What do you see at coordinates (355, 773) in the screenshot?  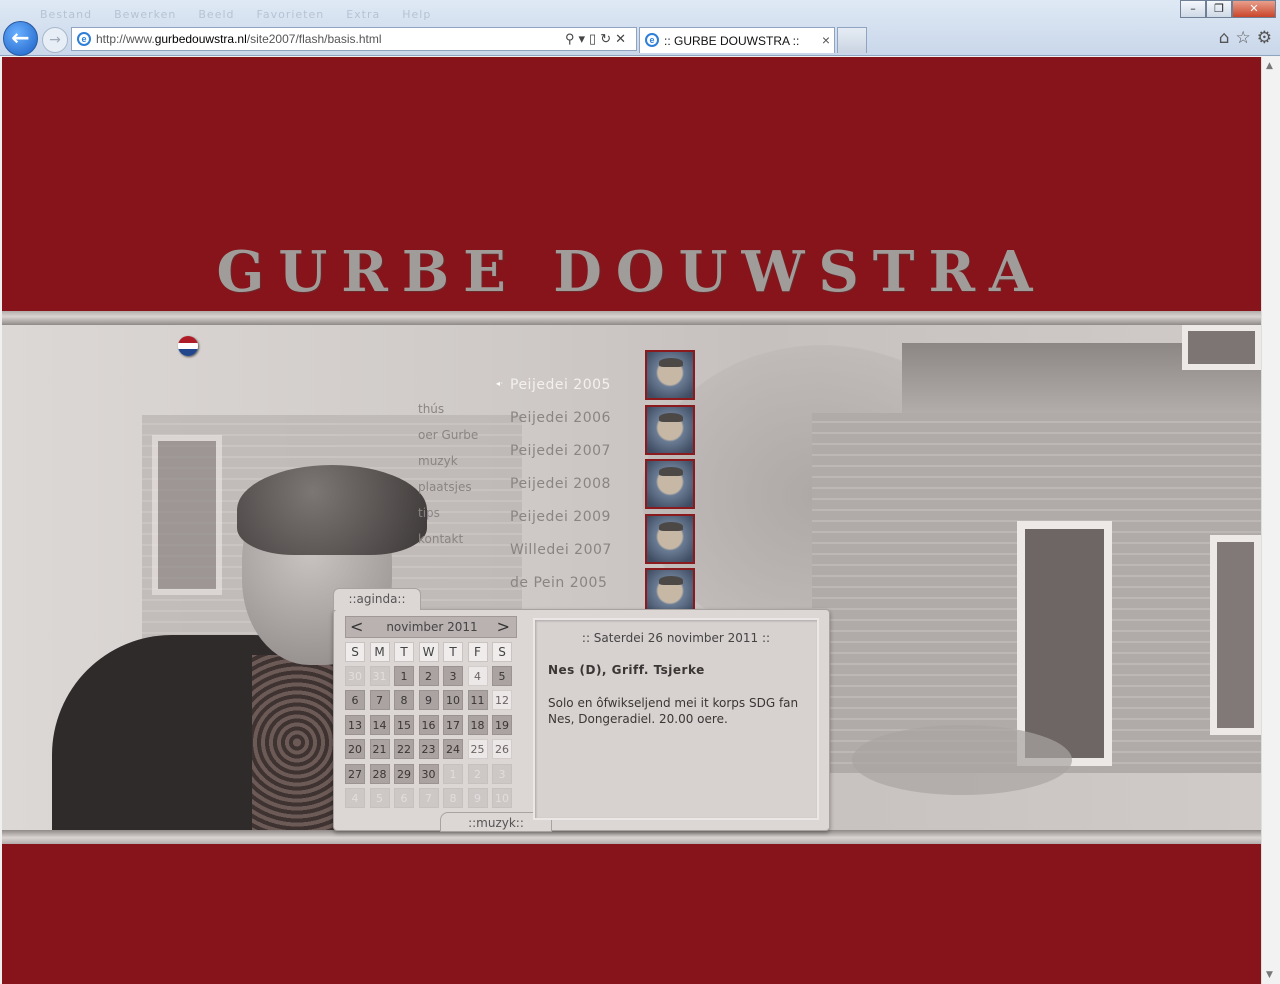 I see `calendar-day: 27` at bounding box center [355, 773].